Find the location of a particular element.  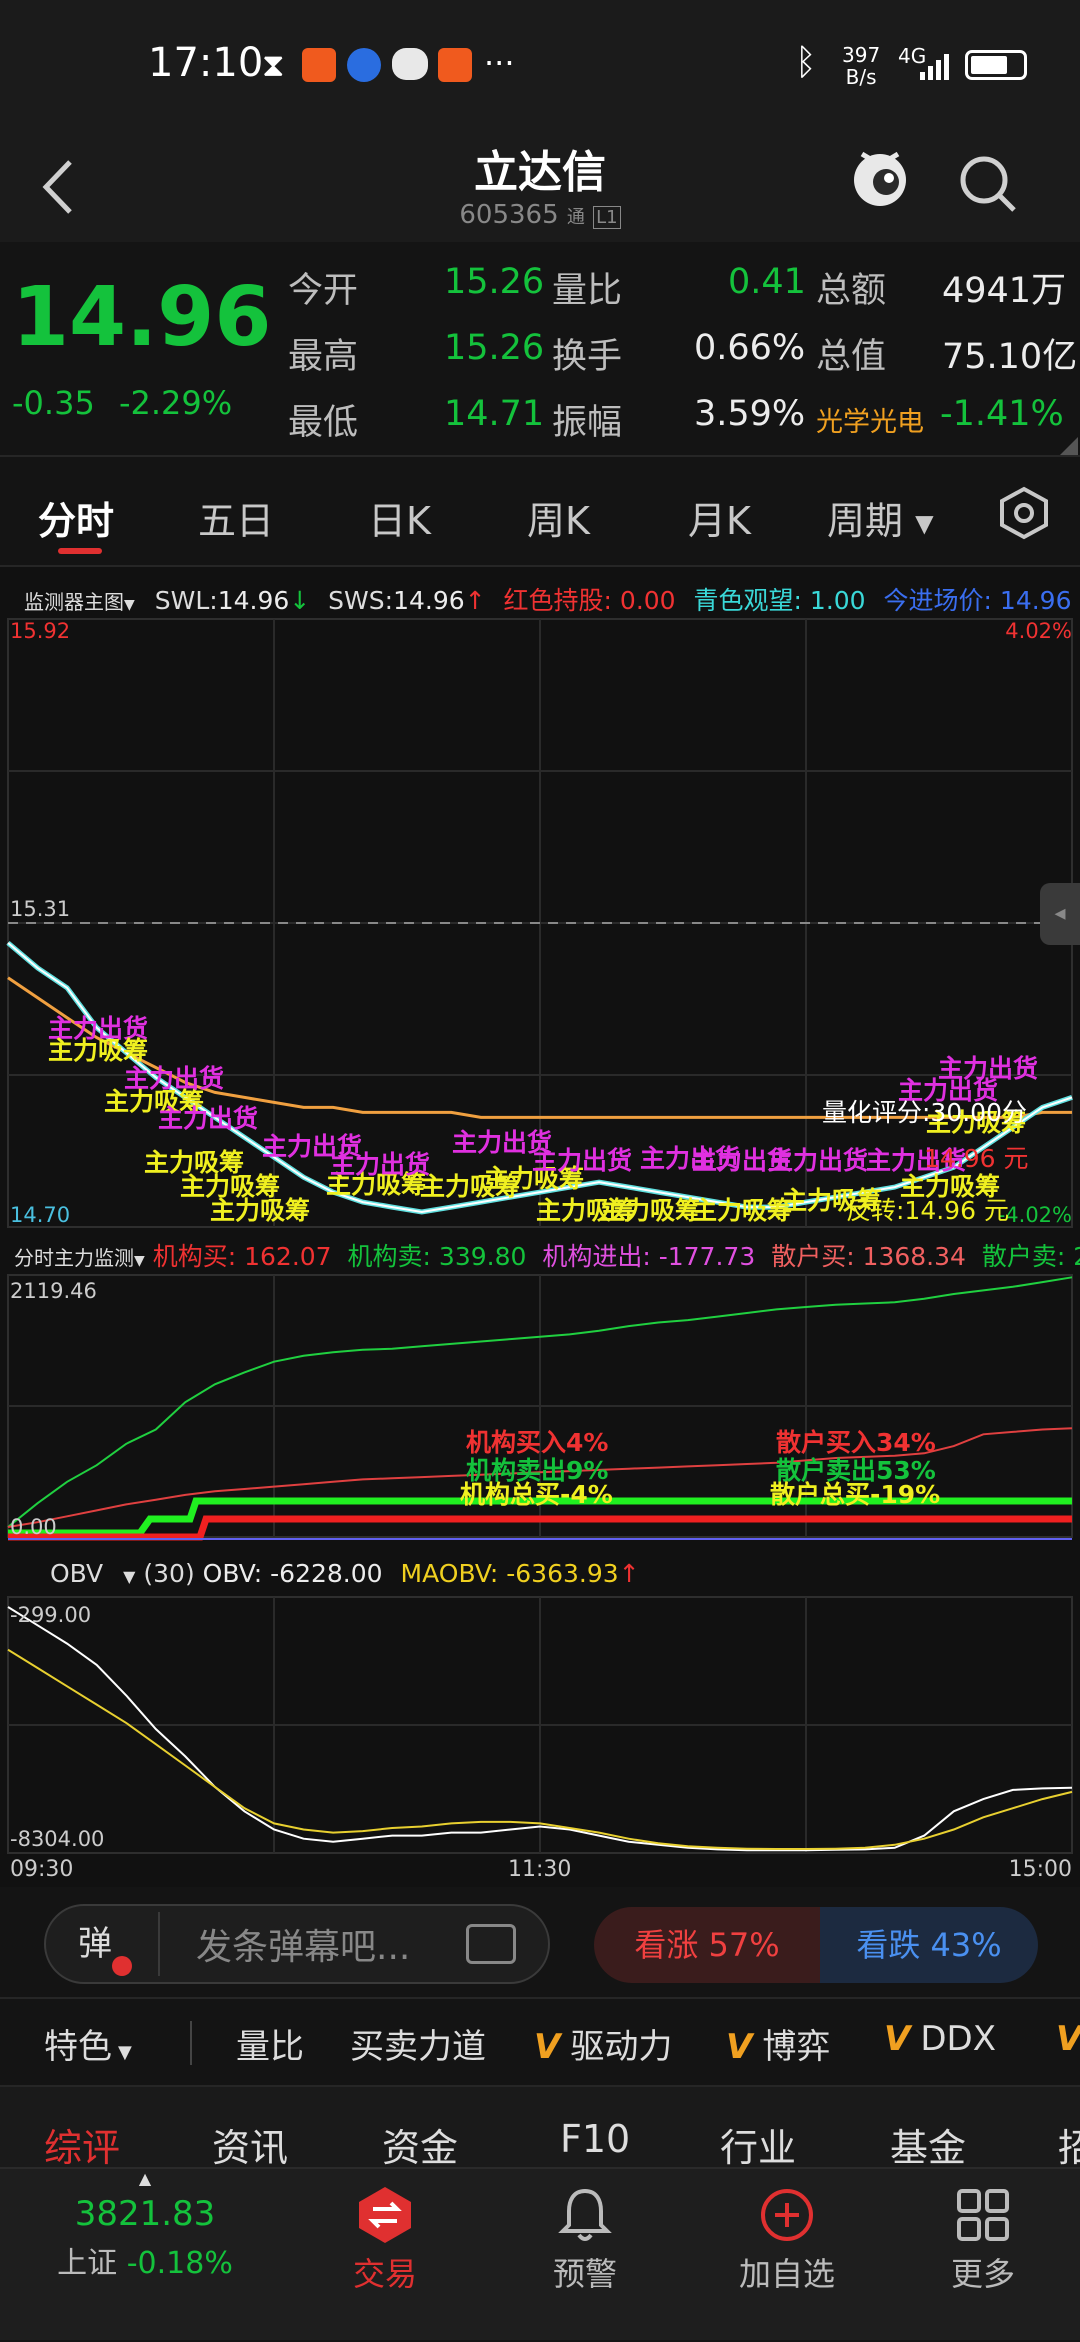

index-value: 3821.83 is located at coordinates (145, 2214).